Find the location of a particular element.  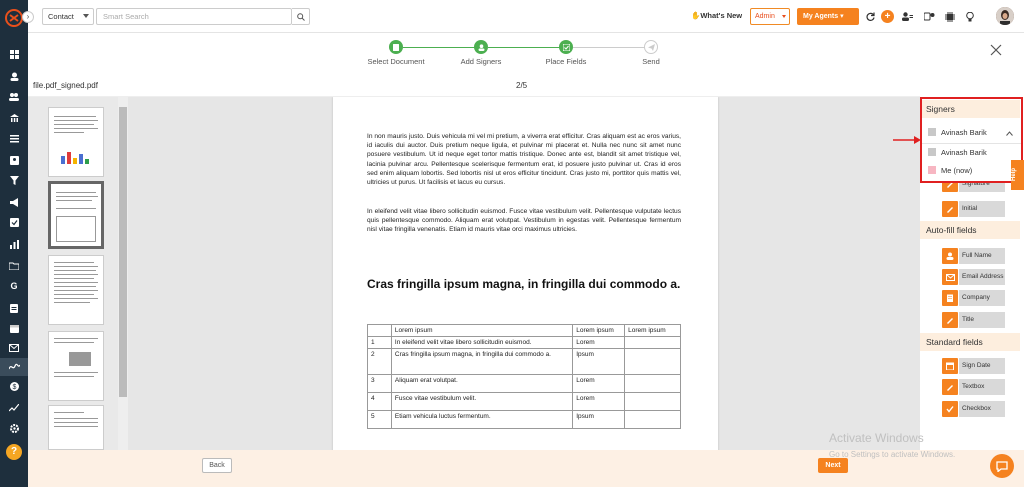

signer-color-swatch is located at coordinates (932, 152).